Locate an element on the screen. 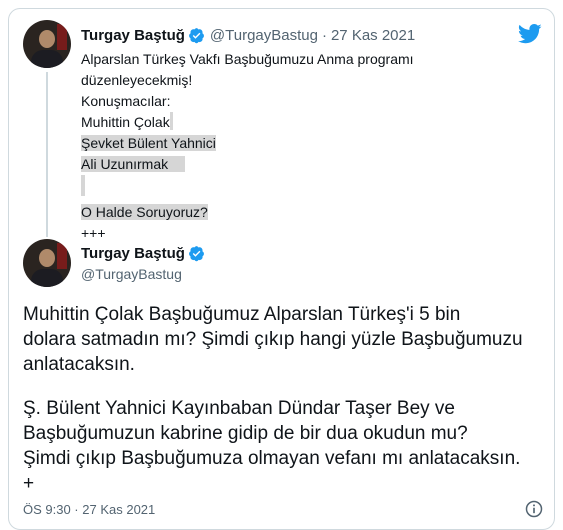 The height and width of the screenshot is (530, 563). tweet-line: Konuşmacılar: is located at coordinates (126, 101).